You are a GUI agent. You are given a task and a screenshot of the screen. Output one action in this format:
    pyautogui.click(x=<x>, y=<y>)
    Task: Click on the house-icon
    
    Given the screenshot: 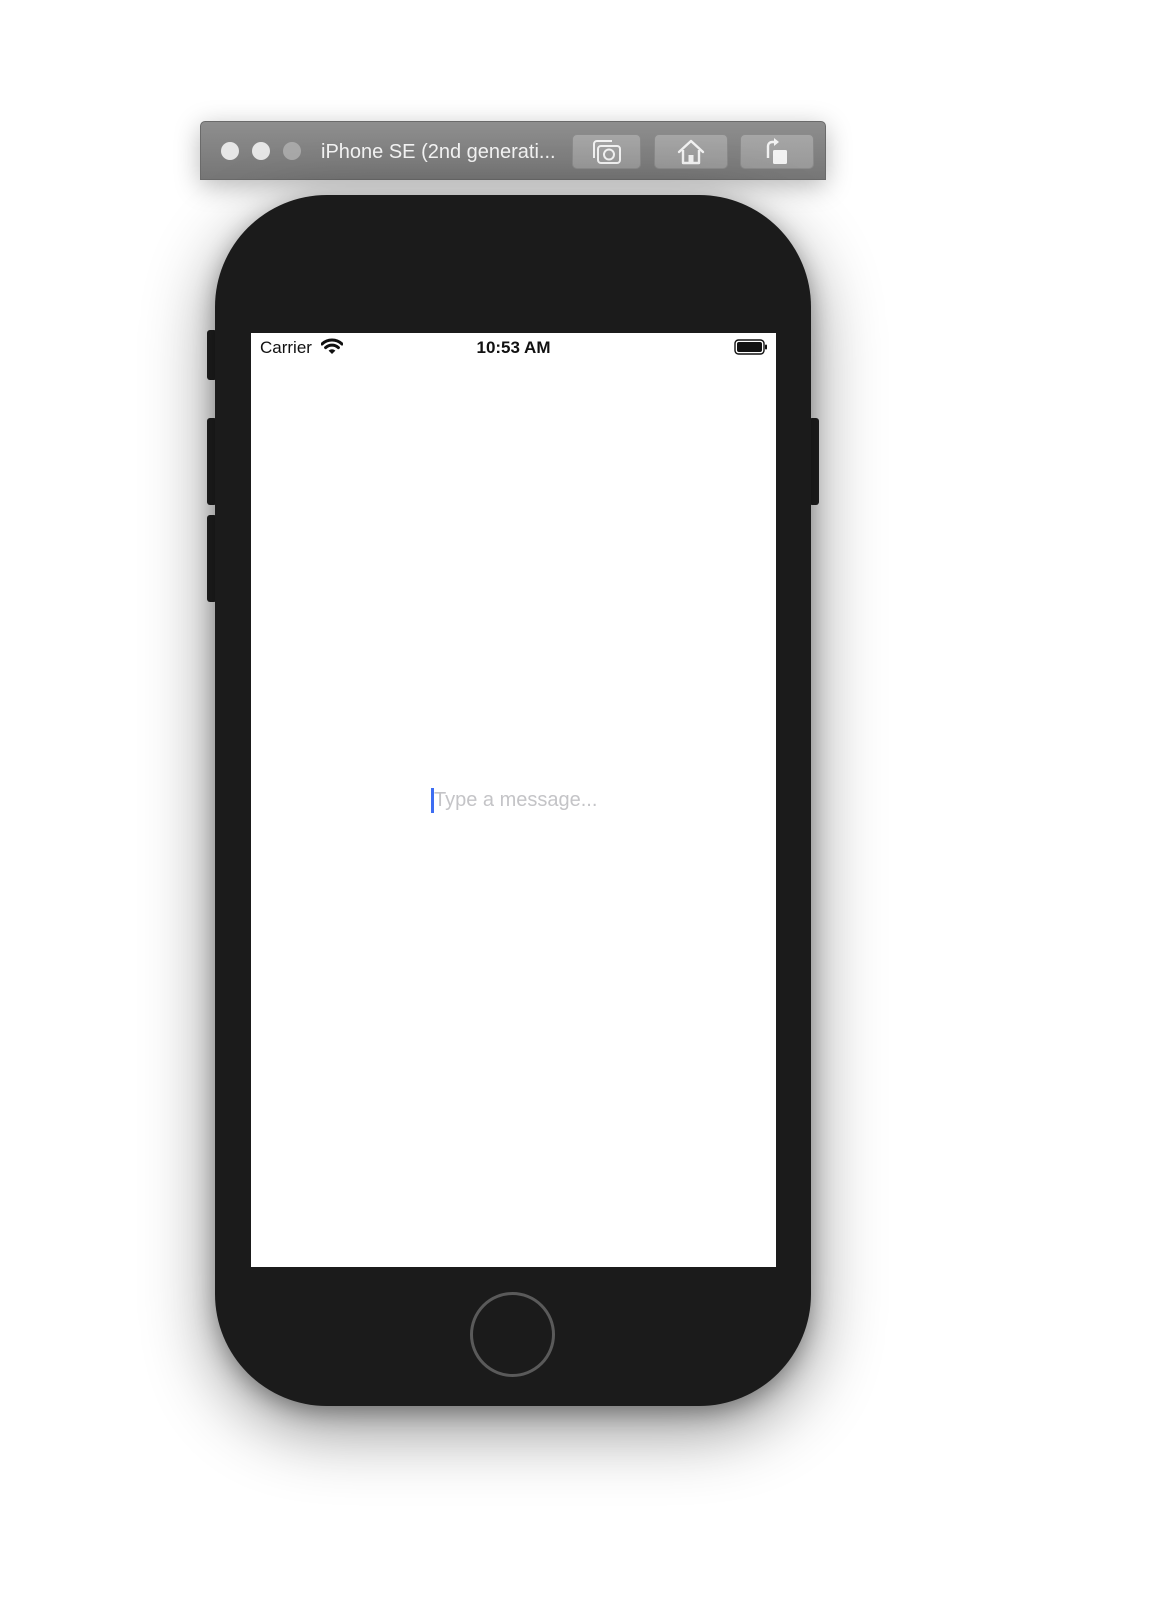 What is the action you would take?
    pyautogui.click(x=691, y=151)
    